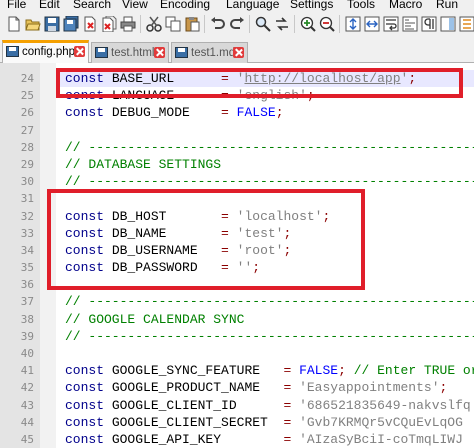 This screenshot has height=448, width=474. Describe the element at coordinates (143, 164) in the screenshot. I see `code-text: // DATABASE SETTINGS` at that location.